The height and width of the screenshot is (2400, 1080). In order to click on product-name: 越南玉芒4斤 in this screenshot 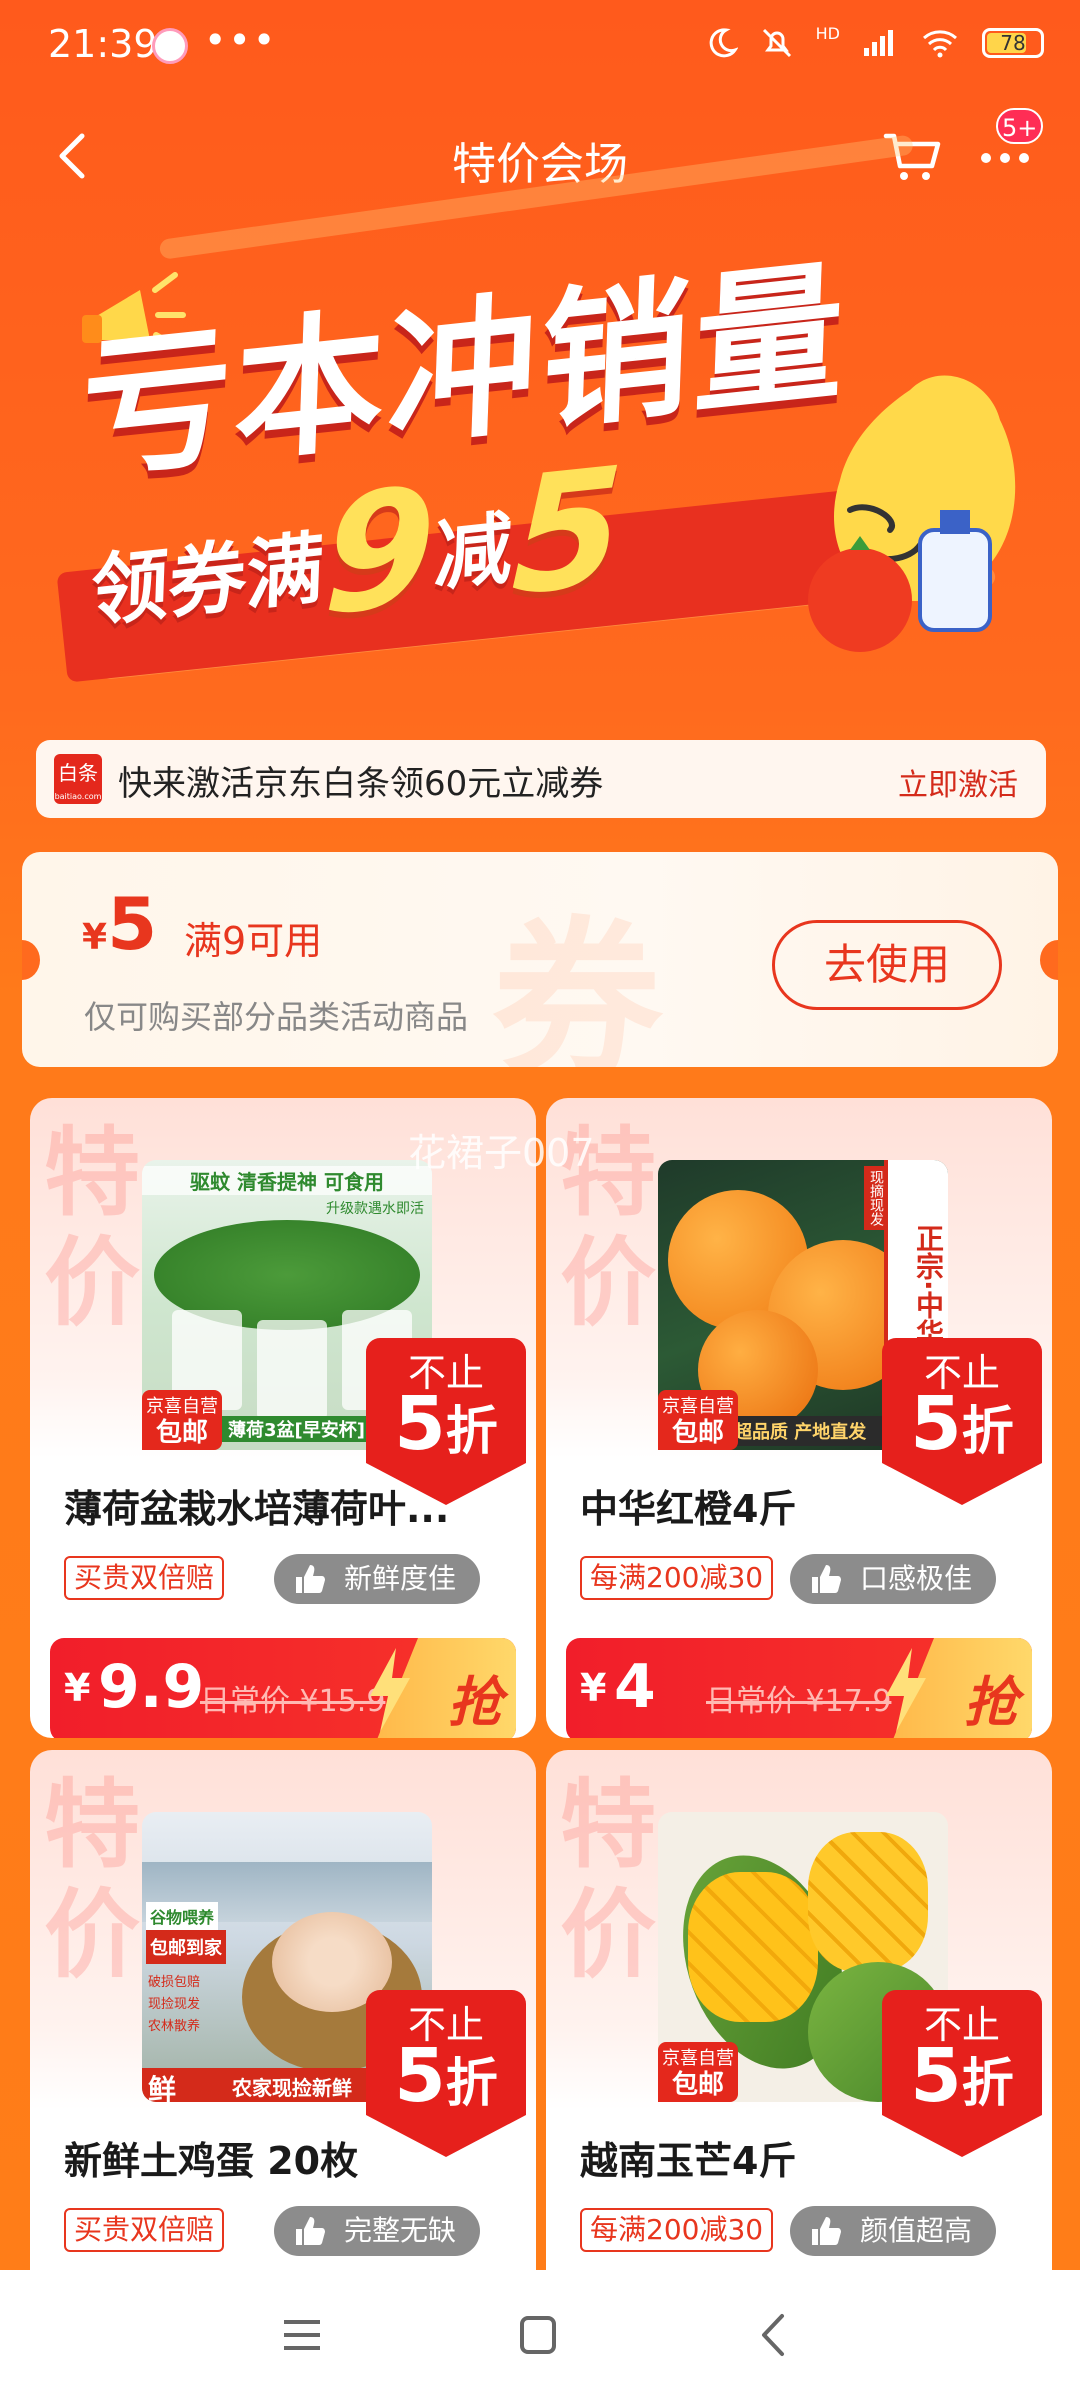, I will do `click(688, 2161)`.